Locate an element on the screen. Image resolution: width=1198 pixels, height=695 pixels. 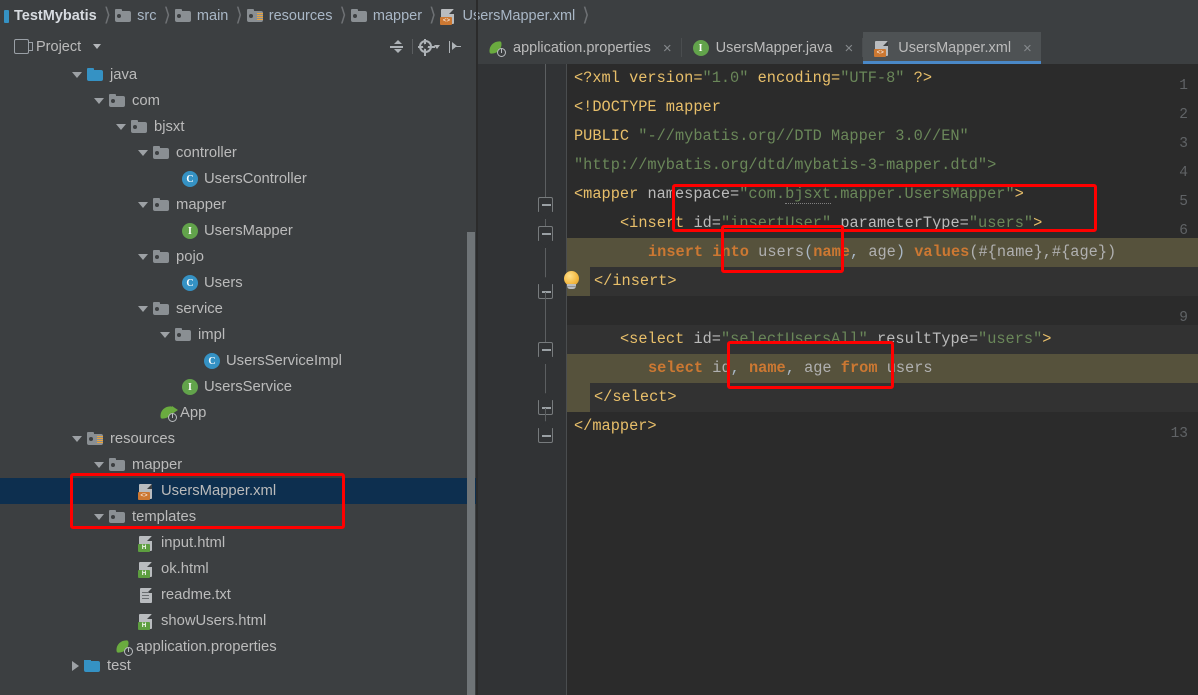
tree-row-usersmapper-xml: <> UsersMapper.xml is located at coordinates (238, 491).